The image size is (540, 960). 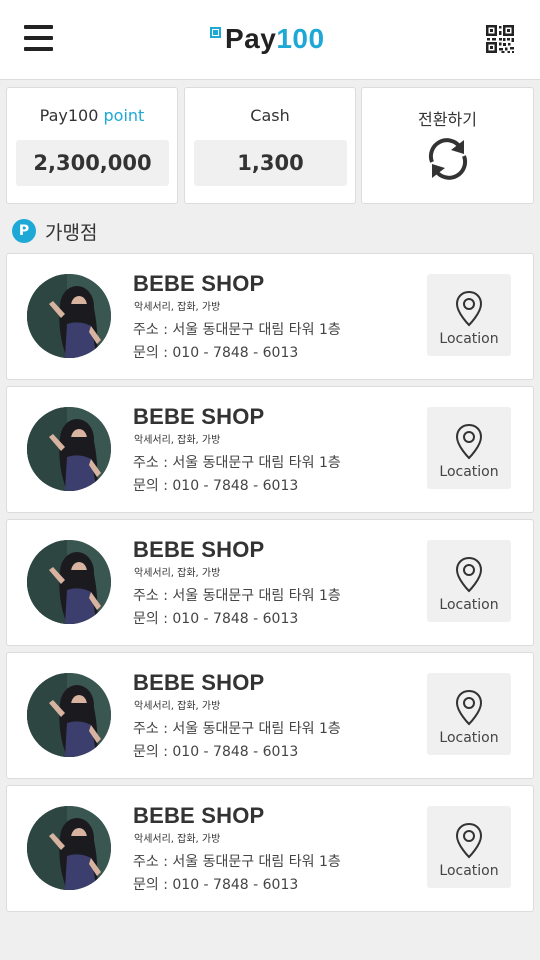 I want to click on convert-button: 전환하기, so click(x=447, y=145).